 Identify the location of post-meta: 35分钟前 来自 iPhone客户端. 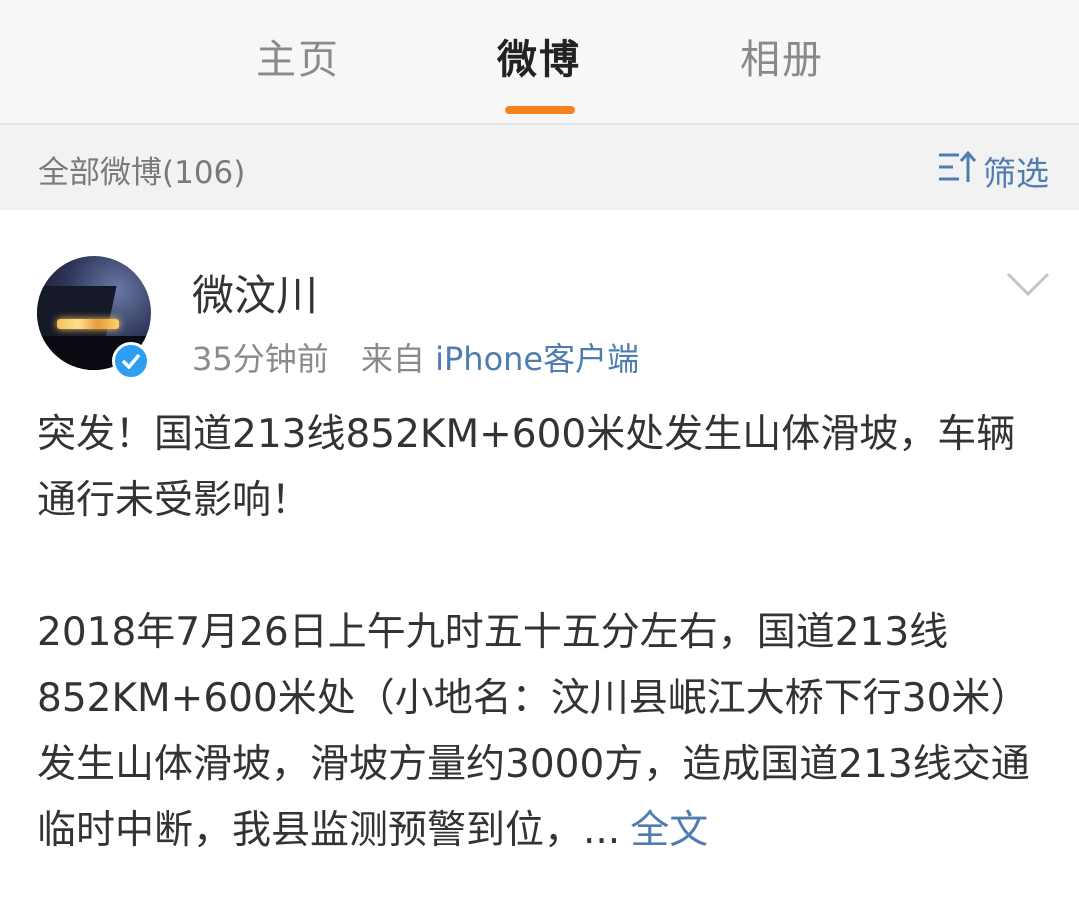
(415, 357).